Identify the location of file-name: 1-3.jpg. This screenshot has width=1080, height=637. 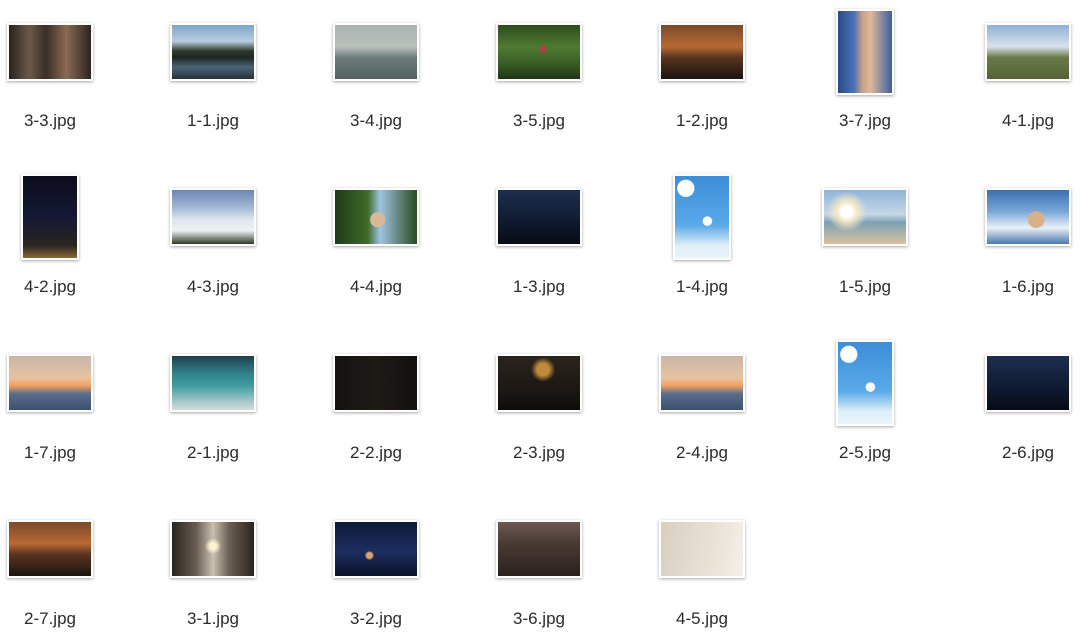
(539, 287).